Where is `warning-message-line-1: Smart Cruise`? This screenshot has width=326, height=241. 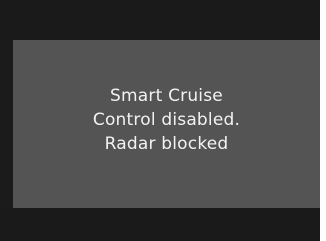
warning-message-line-1: Smart Cruise is located at coordinates (166, 96).